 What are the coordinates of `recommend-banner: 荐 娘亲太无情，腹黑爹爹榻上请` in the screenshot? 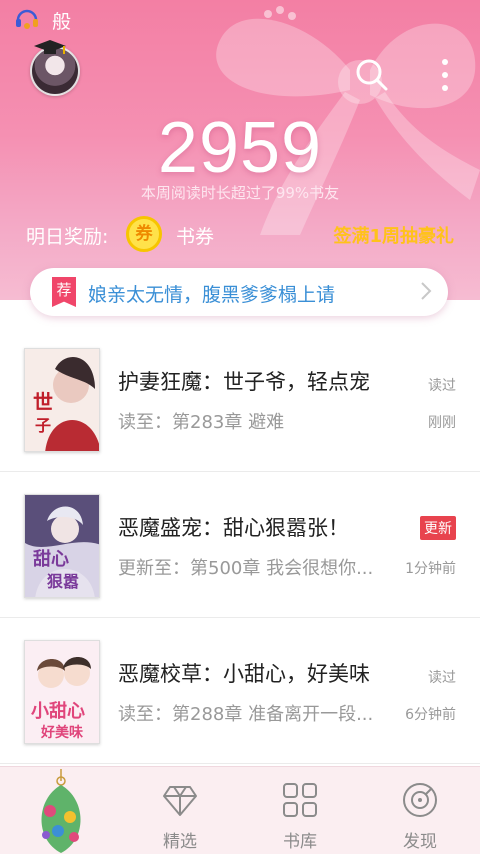 It's located at (239, 292).